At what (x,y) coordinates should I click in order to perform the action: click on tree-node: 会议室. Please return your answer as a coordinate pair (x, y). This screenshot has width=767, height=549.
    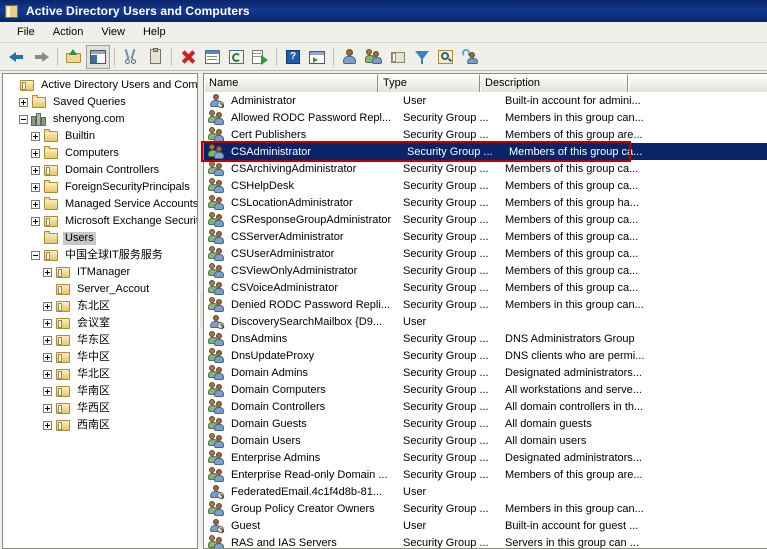
    Looking at the image, I should click on (100, 323).